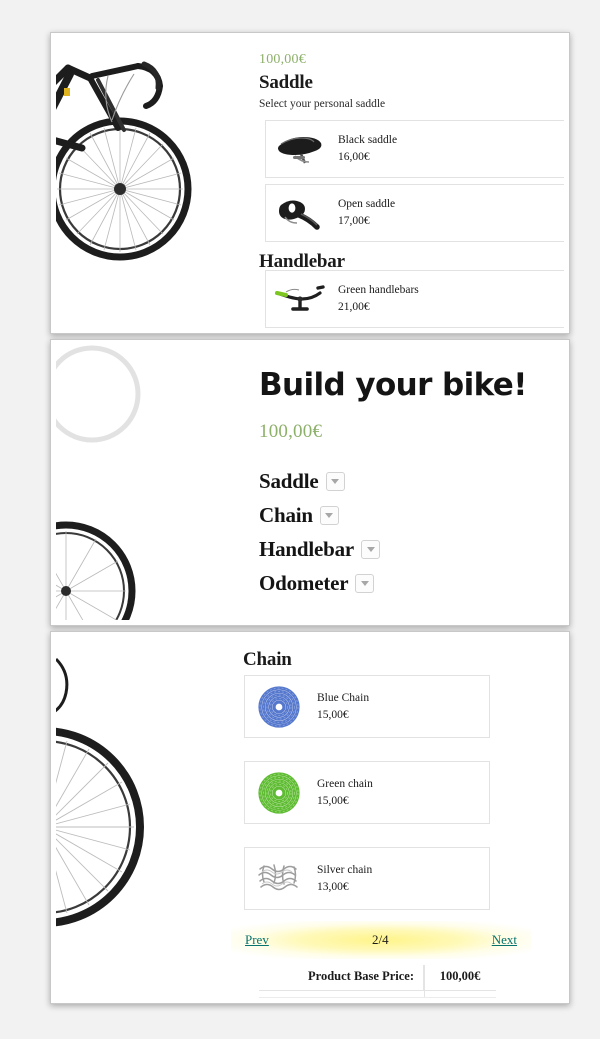  What do you see at coordinates (367, 148) in the screenshot?
I see `option-meta-black-saddle: Black saddle 16,00€` at bounding box center [367, 148].